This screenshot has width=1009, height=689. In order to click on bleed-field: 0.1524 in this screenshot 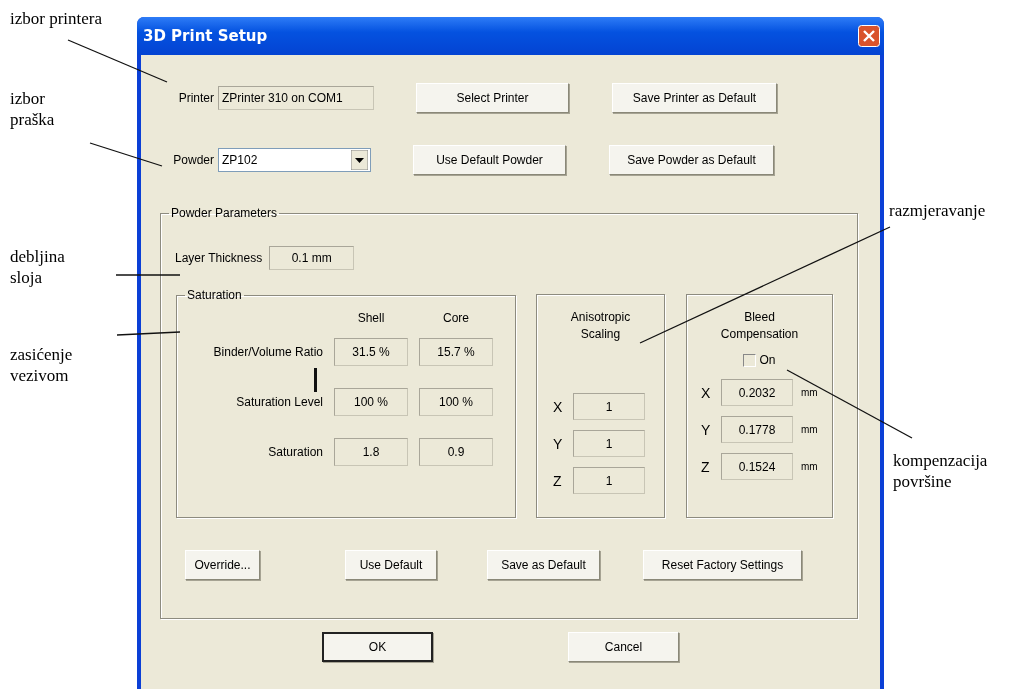, I will do `click(757, 466)`.